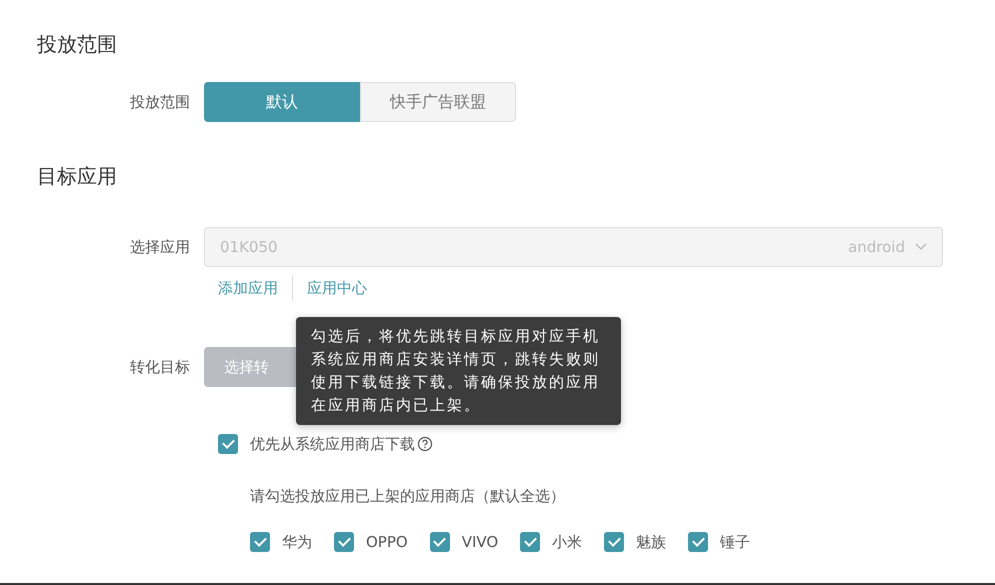  What do you see at coordinates (337, 288) in the screenshot?
I see `link: 应用中心` at bounding box center [337, 288].